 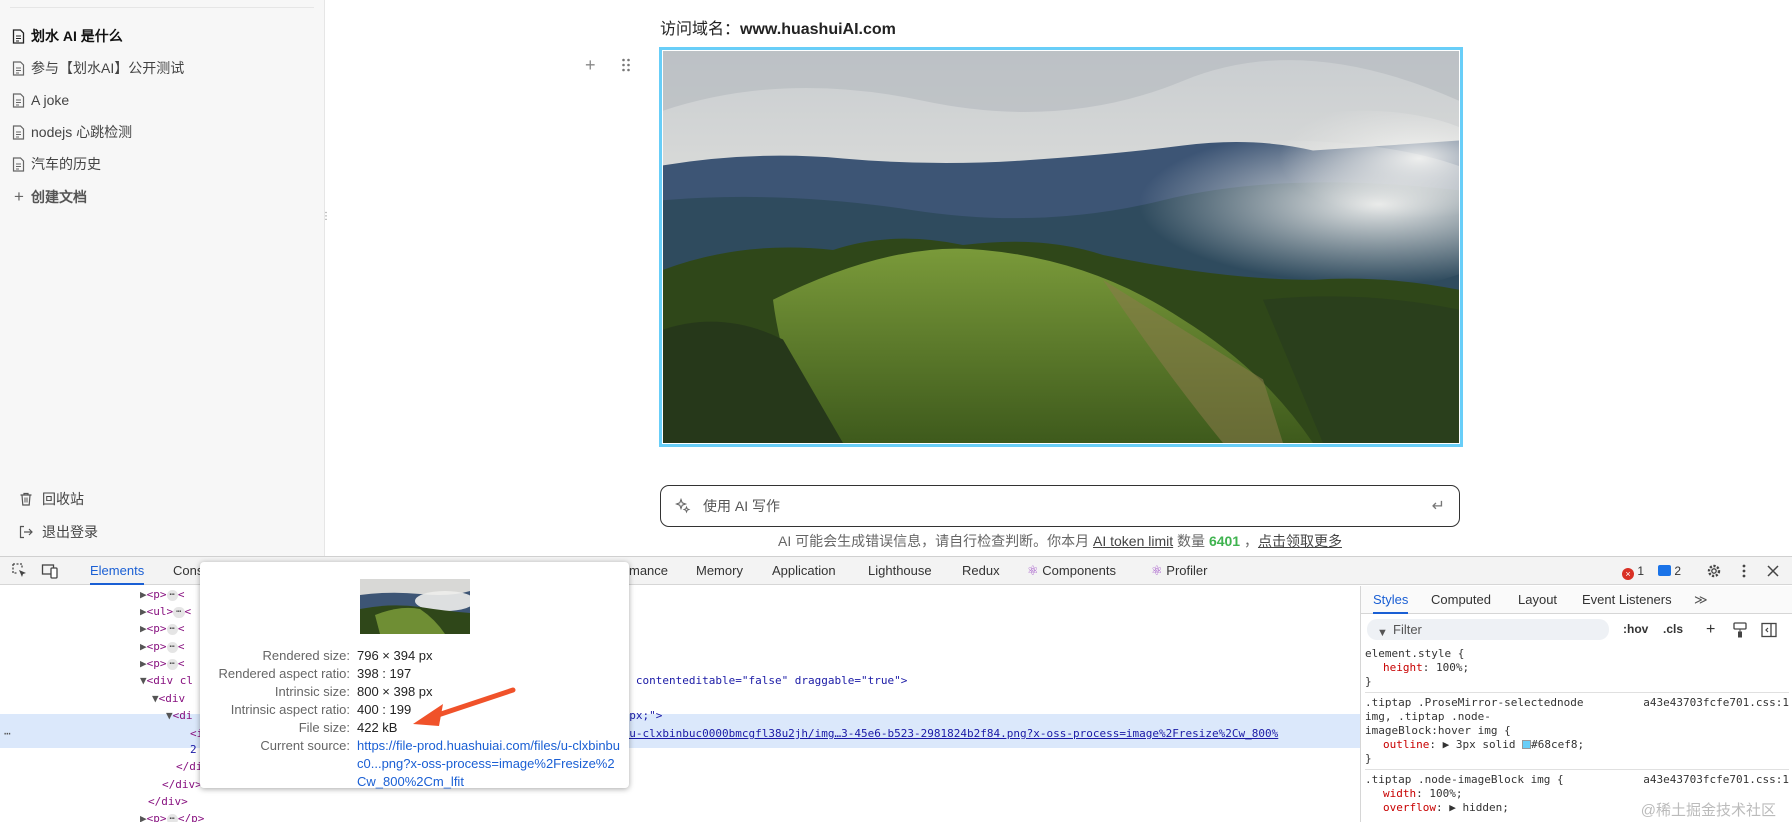 What do you see at coordinates (66, 164) in the screenshot?
I see `doc-item-label: 汽车的历史` at bounding box center [66, 164].